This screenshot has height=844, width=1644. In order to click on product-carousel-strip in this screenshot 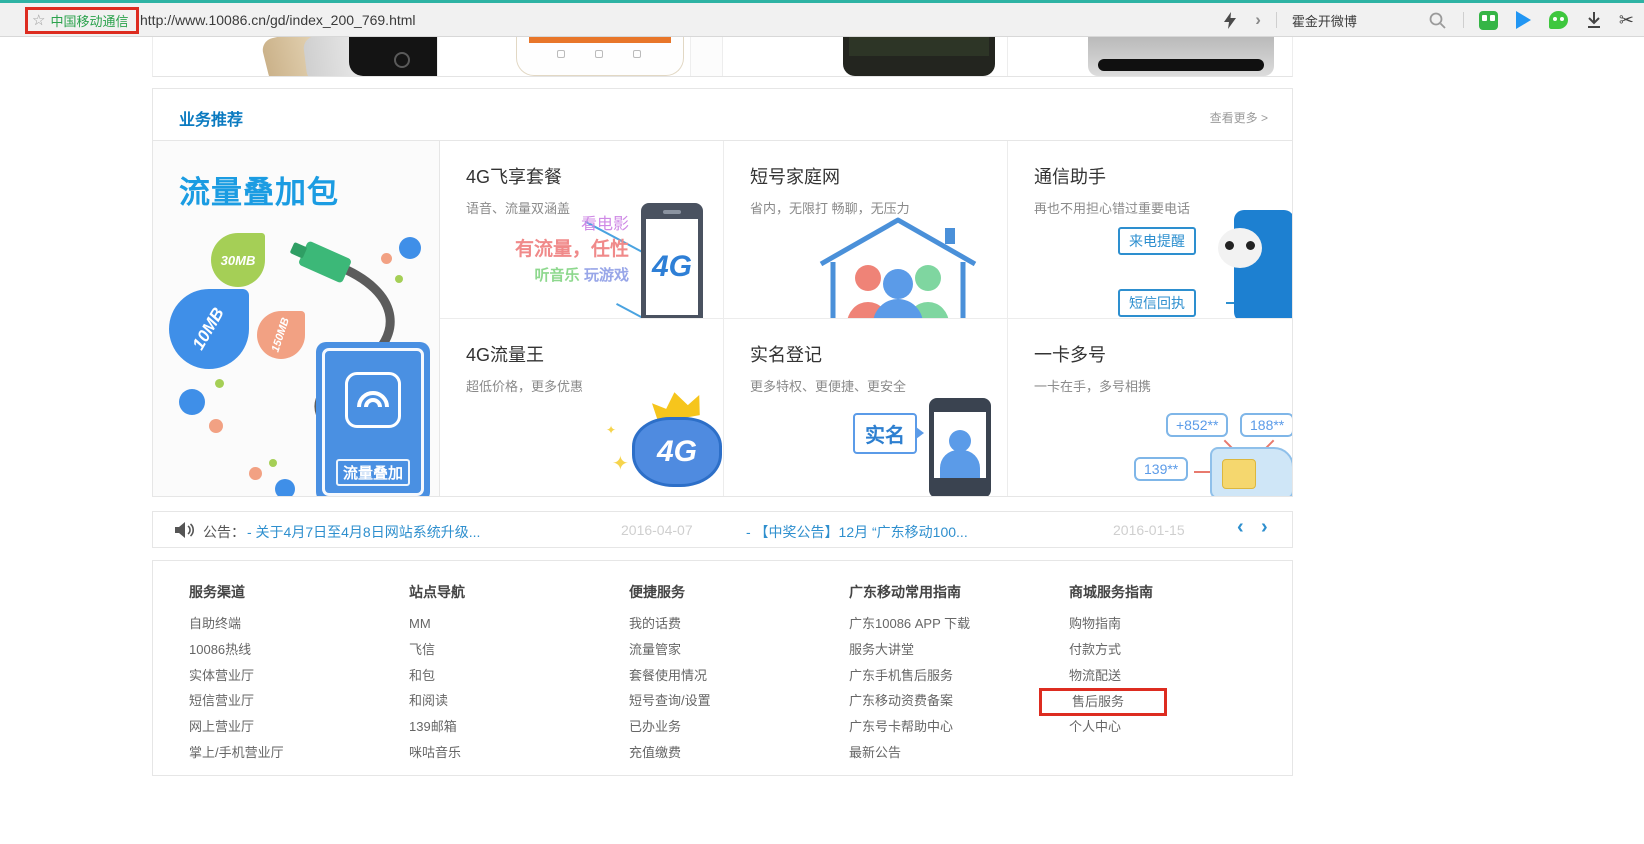, I will do `click(722, 57)`.